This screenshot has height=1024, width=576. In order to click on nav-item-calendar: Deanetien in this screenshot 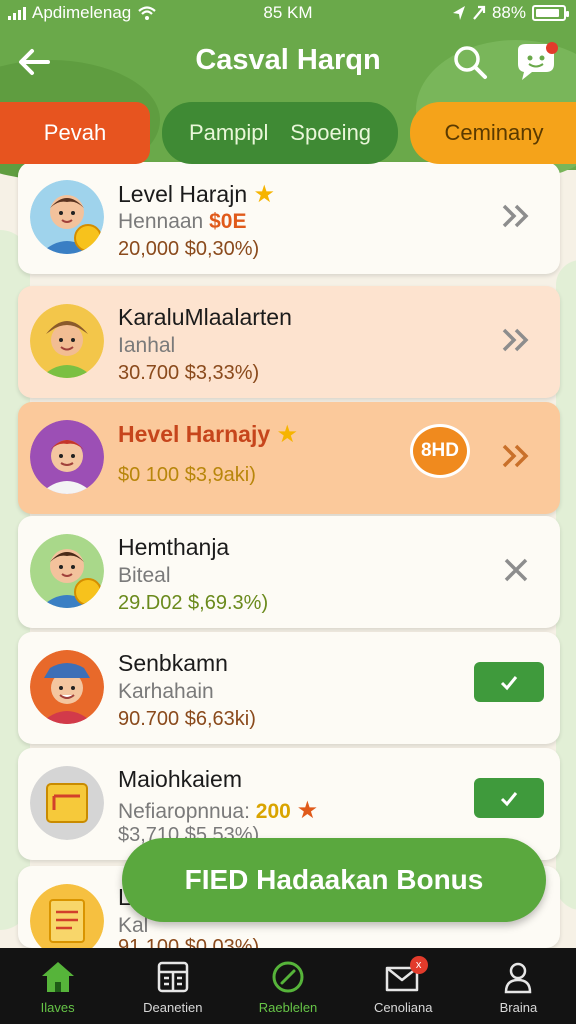, I will do `click(172, 986)`.